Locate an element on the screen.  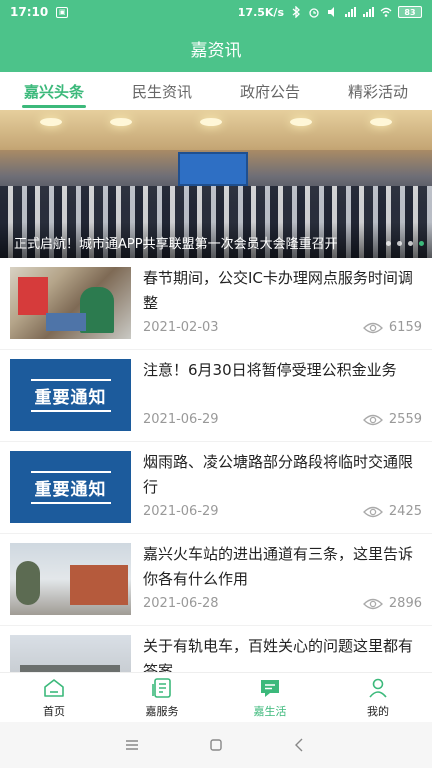
app-header: 嘉资讯 is located at coordinates (216, 48).